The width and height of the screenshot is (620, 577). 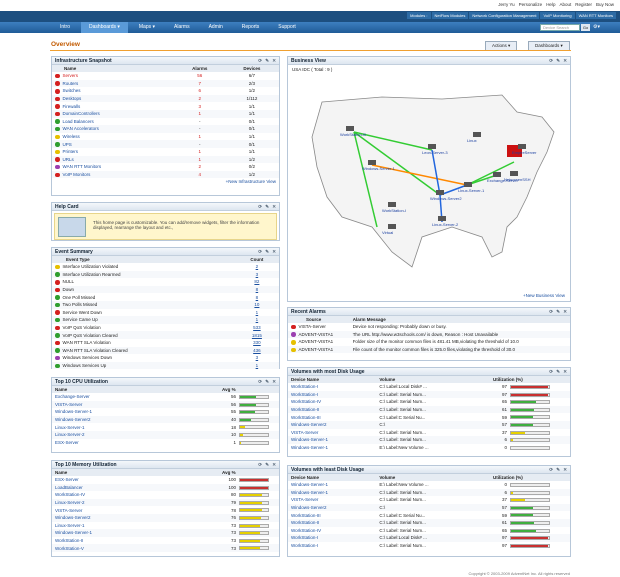 What do you see at coordinates (165, 350) in the screenshot?
I see `table-row: WAN RTT SLA Violation Cleared 436` at bounding box center [165, 350].